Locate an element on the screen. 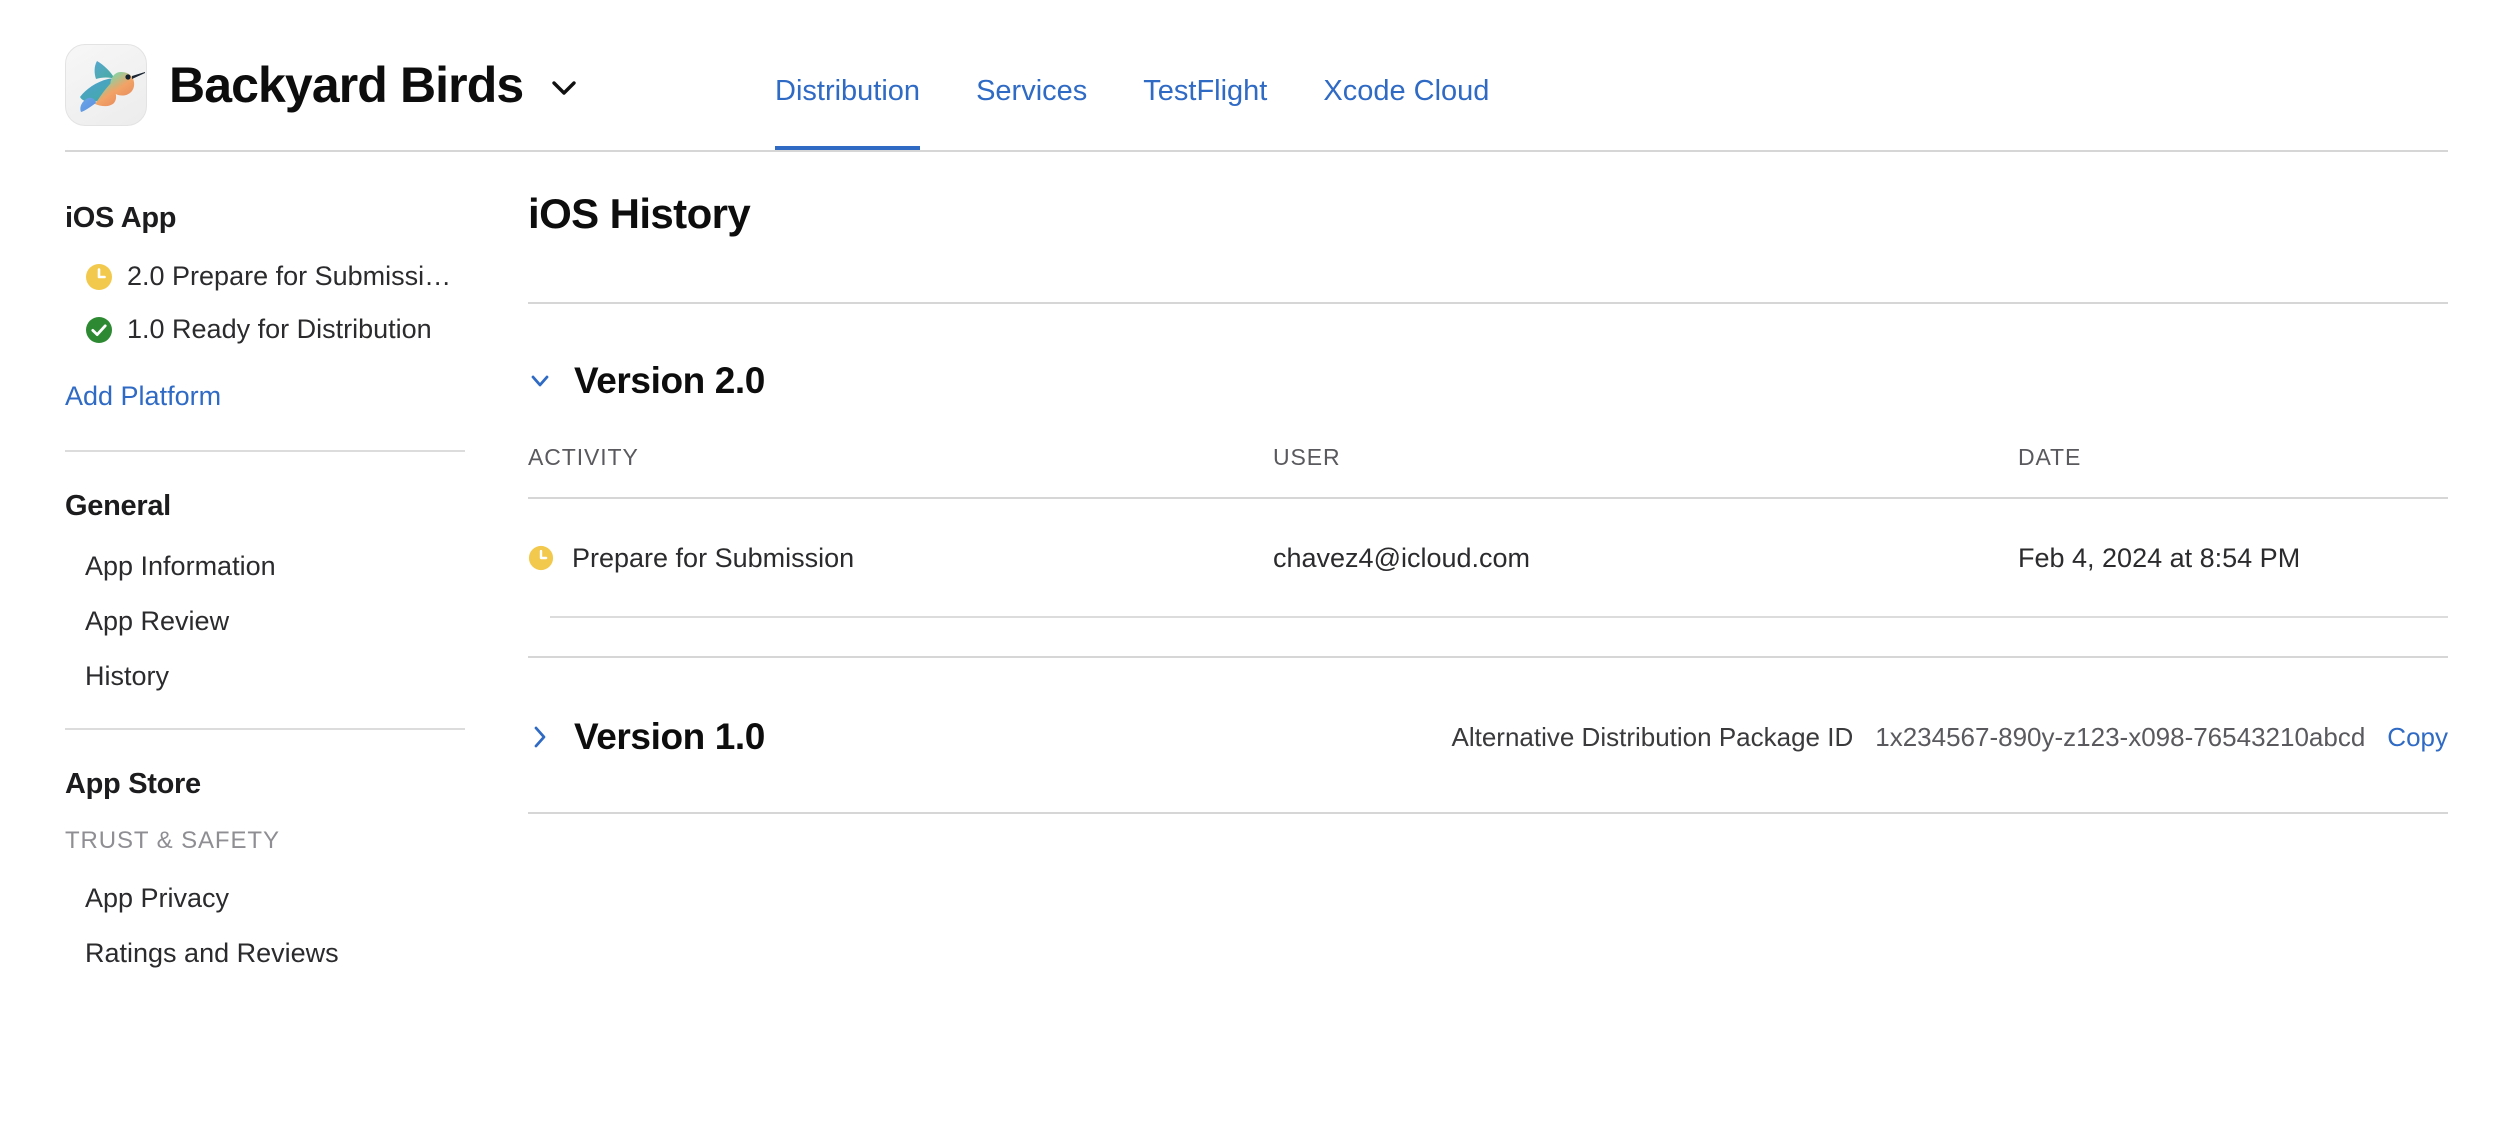 This screenshot has width=2512, height=1144. version-2-0-title: Version 2.0 is located at coordinates (669, 380).